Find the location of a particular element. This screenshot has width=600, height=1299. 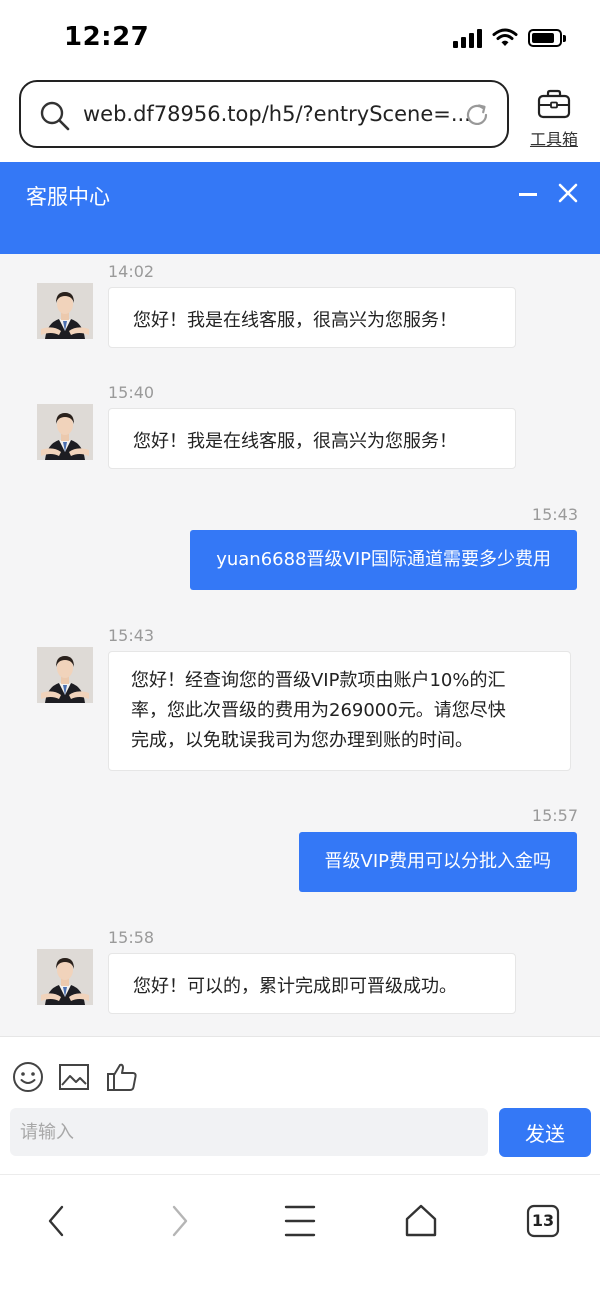

status-icons is located at coordinates (509, 38).